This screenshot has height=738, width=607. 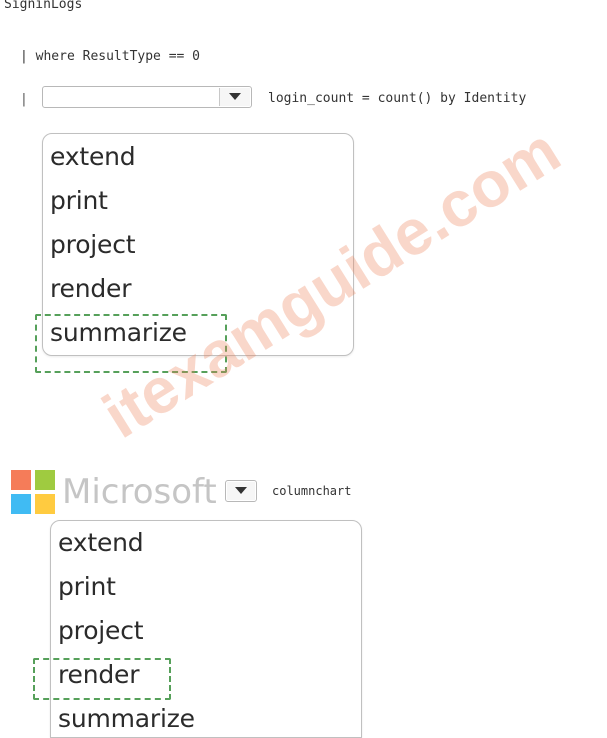 What do you see at coordinates (43, 6) in the screenshot?
I see `query-table-name: SigninLogs` at bounding box center [43, 6].